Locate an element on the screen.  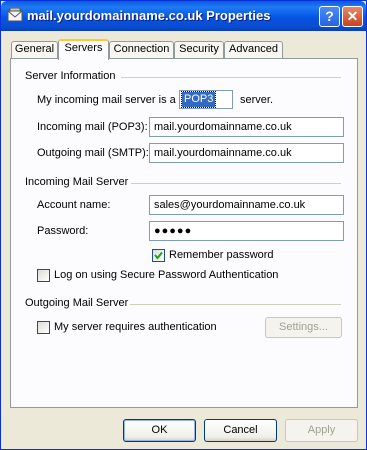
incoming-server-type-field: POP3 is located at coordinates (206, 99).